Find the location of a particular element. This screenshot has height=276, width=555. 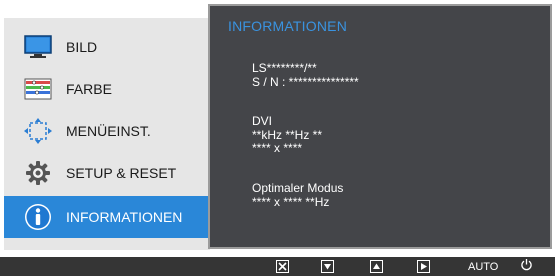

close-button is located at coordinates (282, 266).